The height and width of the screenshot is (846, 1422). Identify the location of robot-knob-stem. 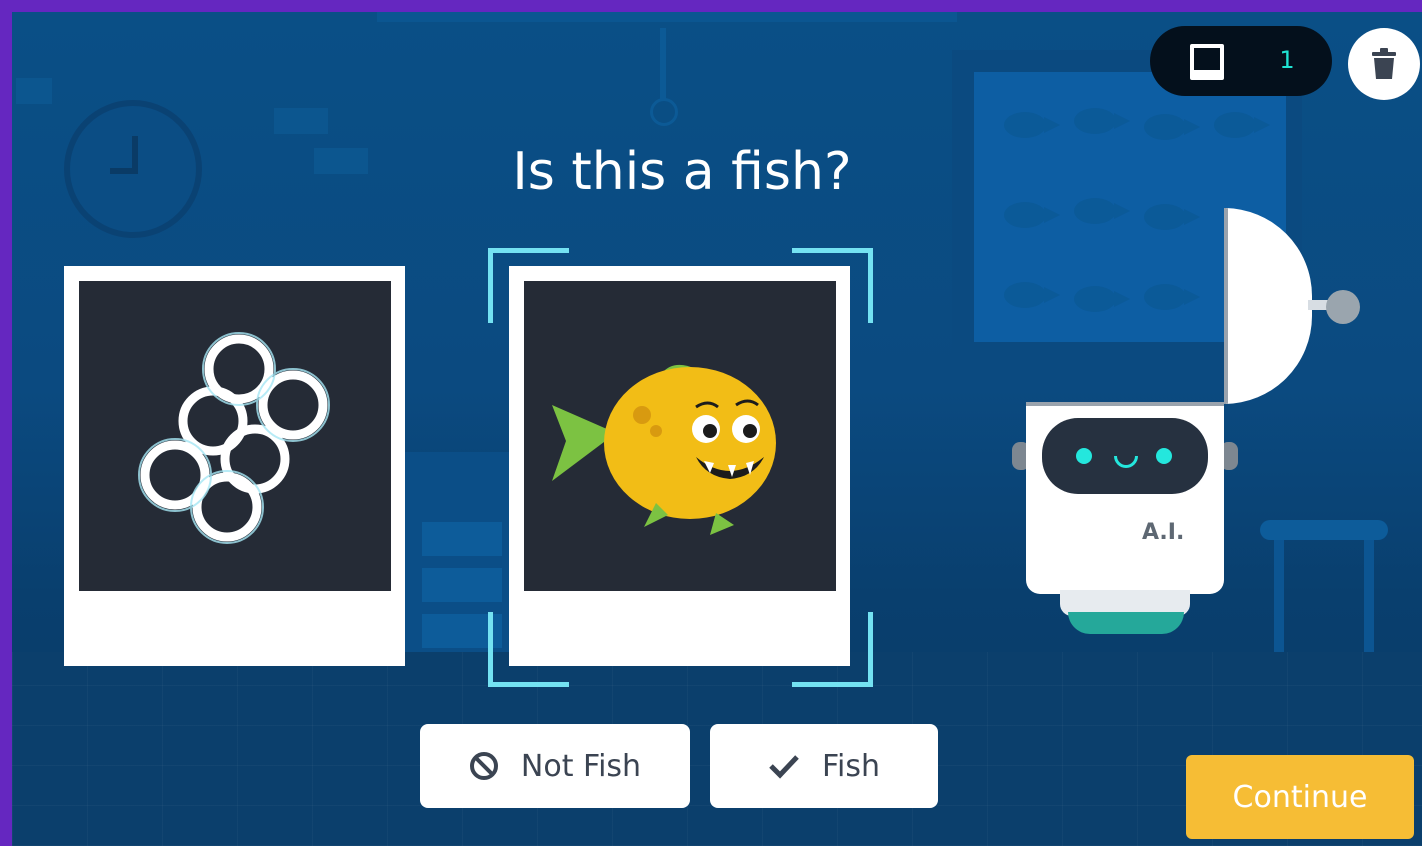
(1318, 305).